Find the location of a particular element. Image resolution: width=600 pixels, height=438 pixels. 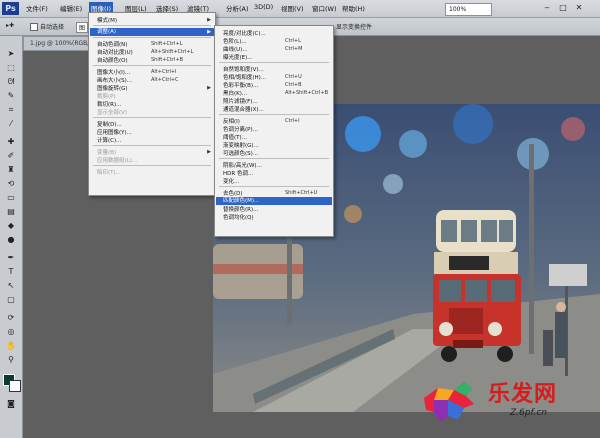

quick-mask-icon: ◙ is located at coordinates (11, 403).